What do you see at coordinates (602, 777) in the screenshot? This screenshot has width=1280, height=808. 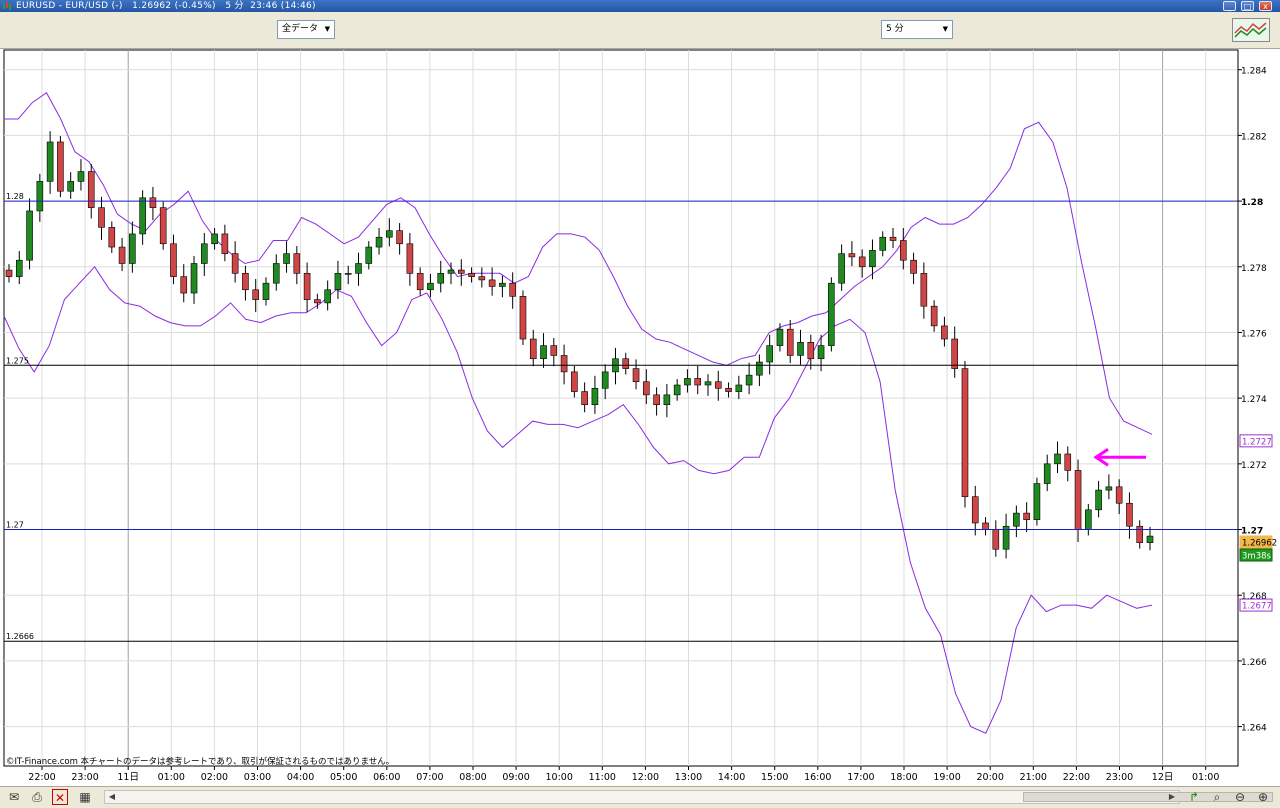 I see `x-tick-label: 11:00` at bounding box center [602, 777].